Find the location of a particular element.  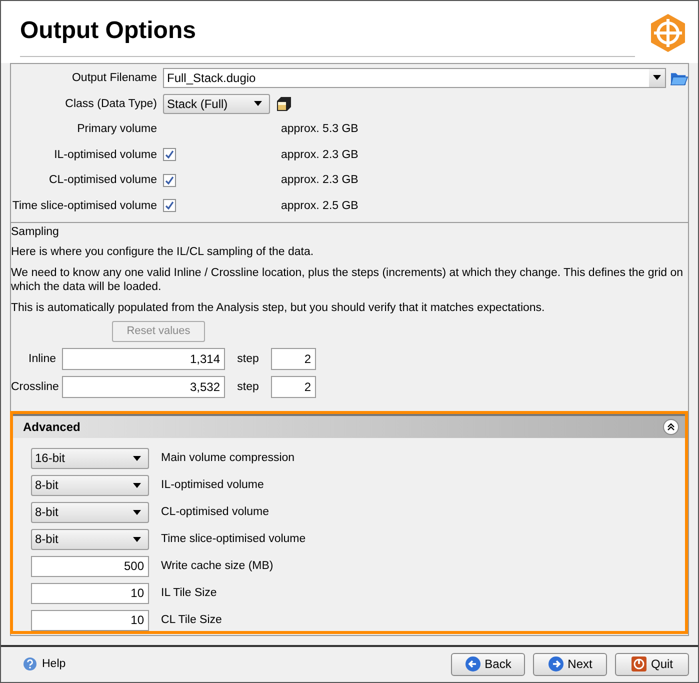

volume-label: CL-optimised volume is located at coordinates (102, 180).